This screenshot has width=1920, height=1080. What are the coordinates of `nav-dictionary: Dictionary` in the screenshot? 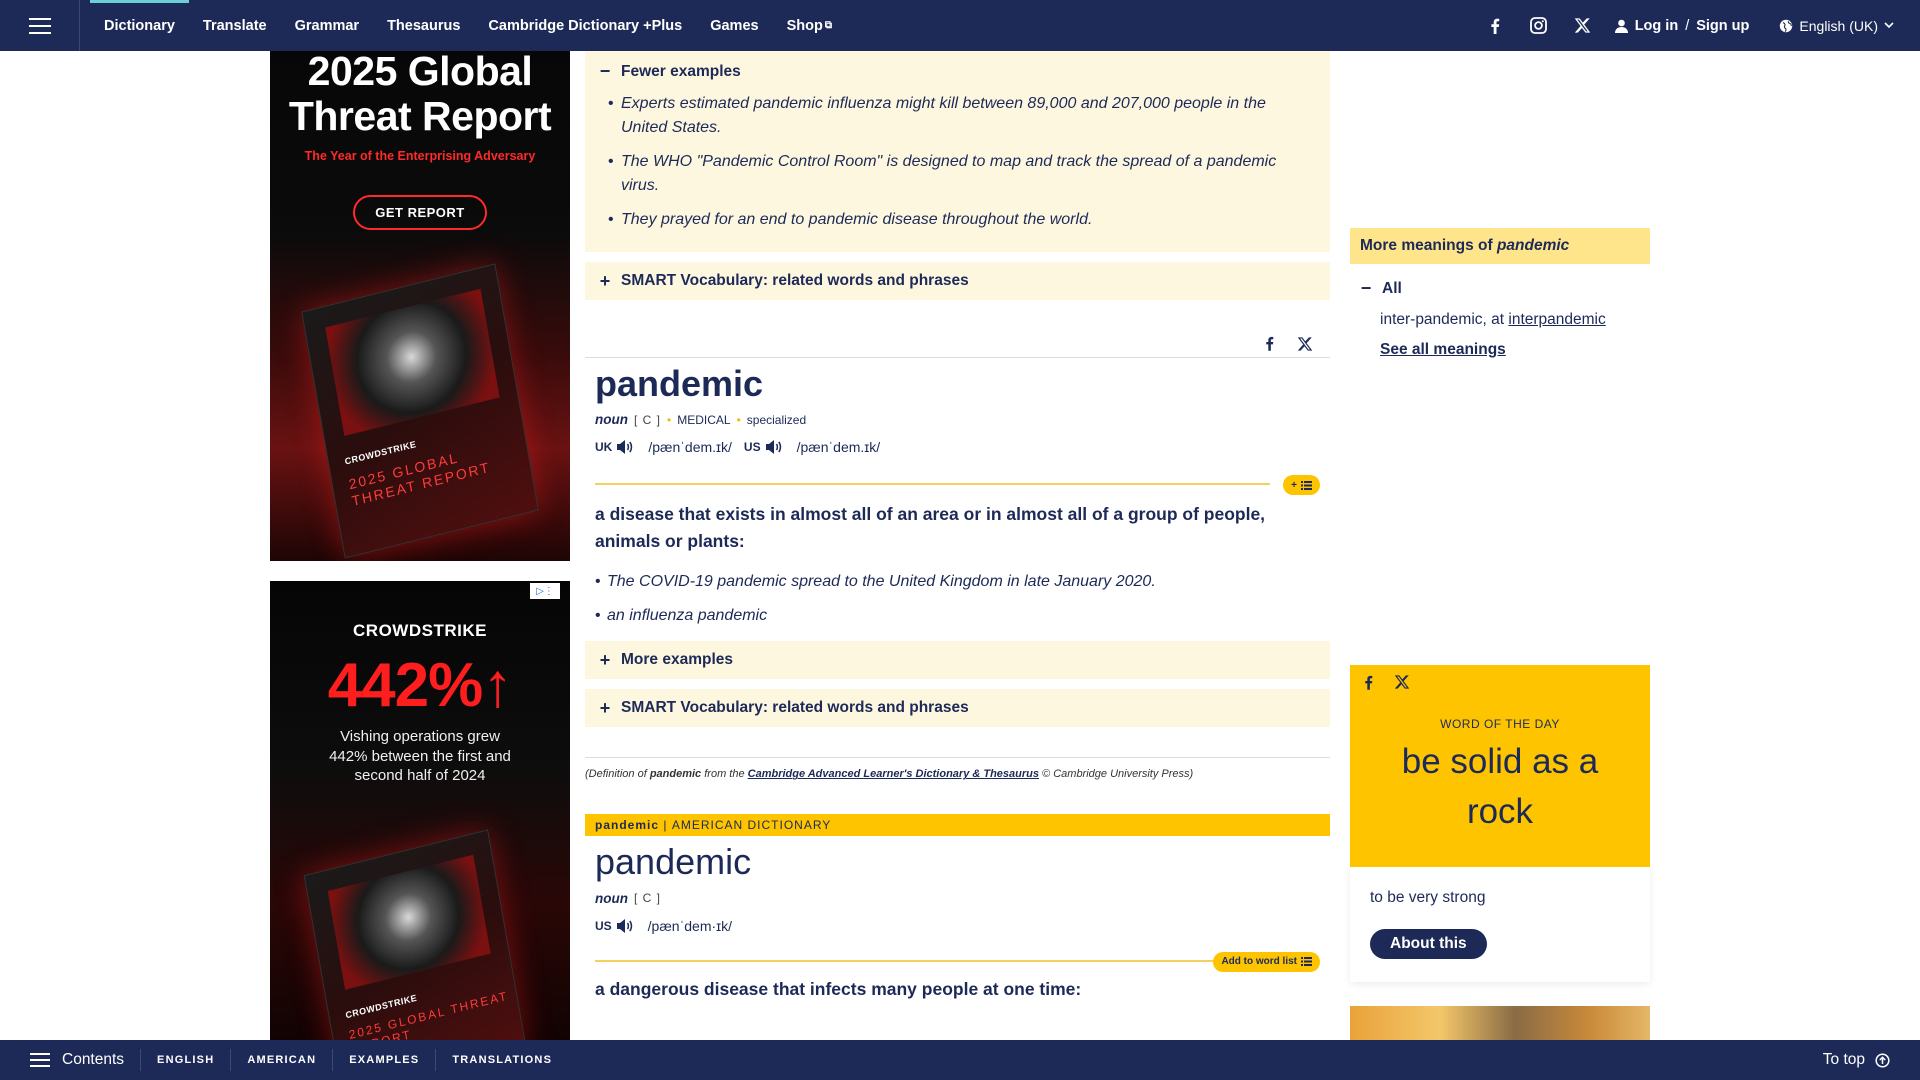 It's located at (139, 25).